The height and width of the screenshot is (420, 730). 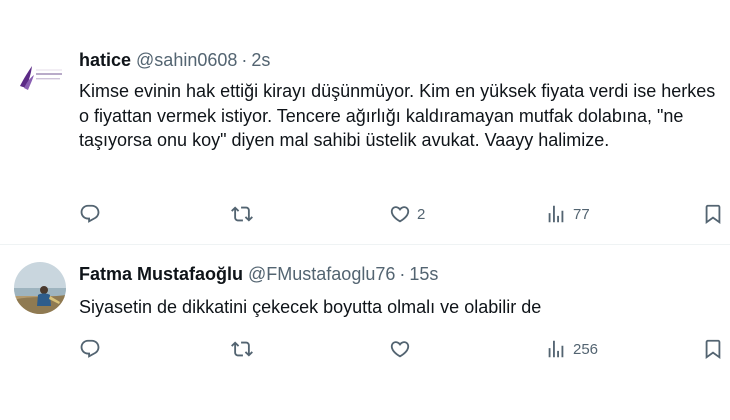 I want to click on action-bar: 2 77, so click(x=365, y=214).